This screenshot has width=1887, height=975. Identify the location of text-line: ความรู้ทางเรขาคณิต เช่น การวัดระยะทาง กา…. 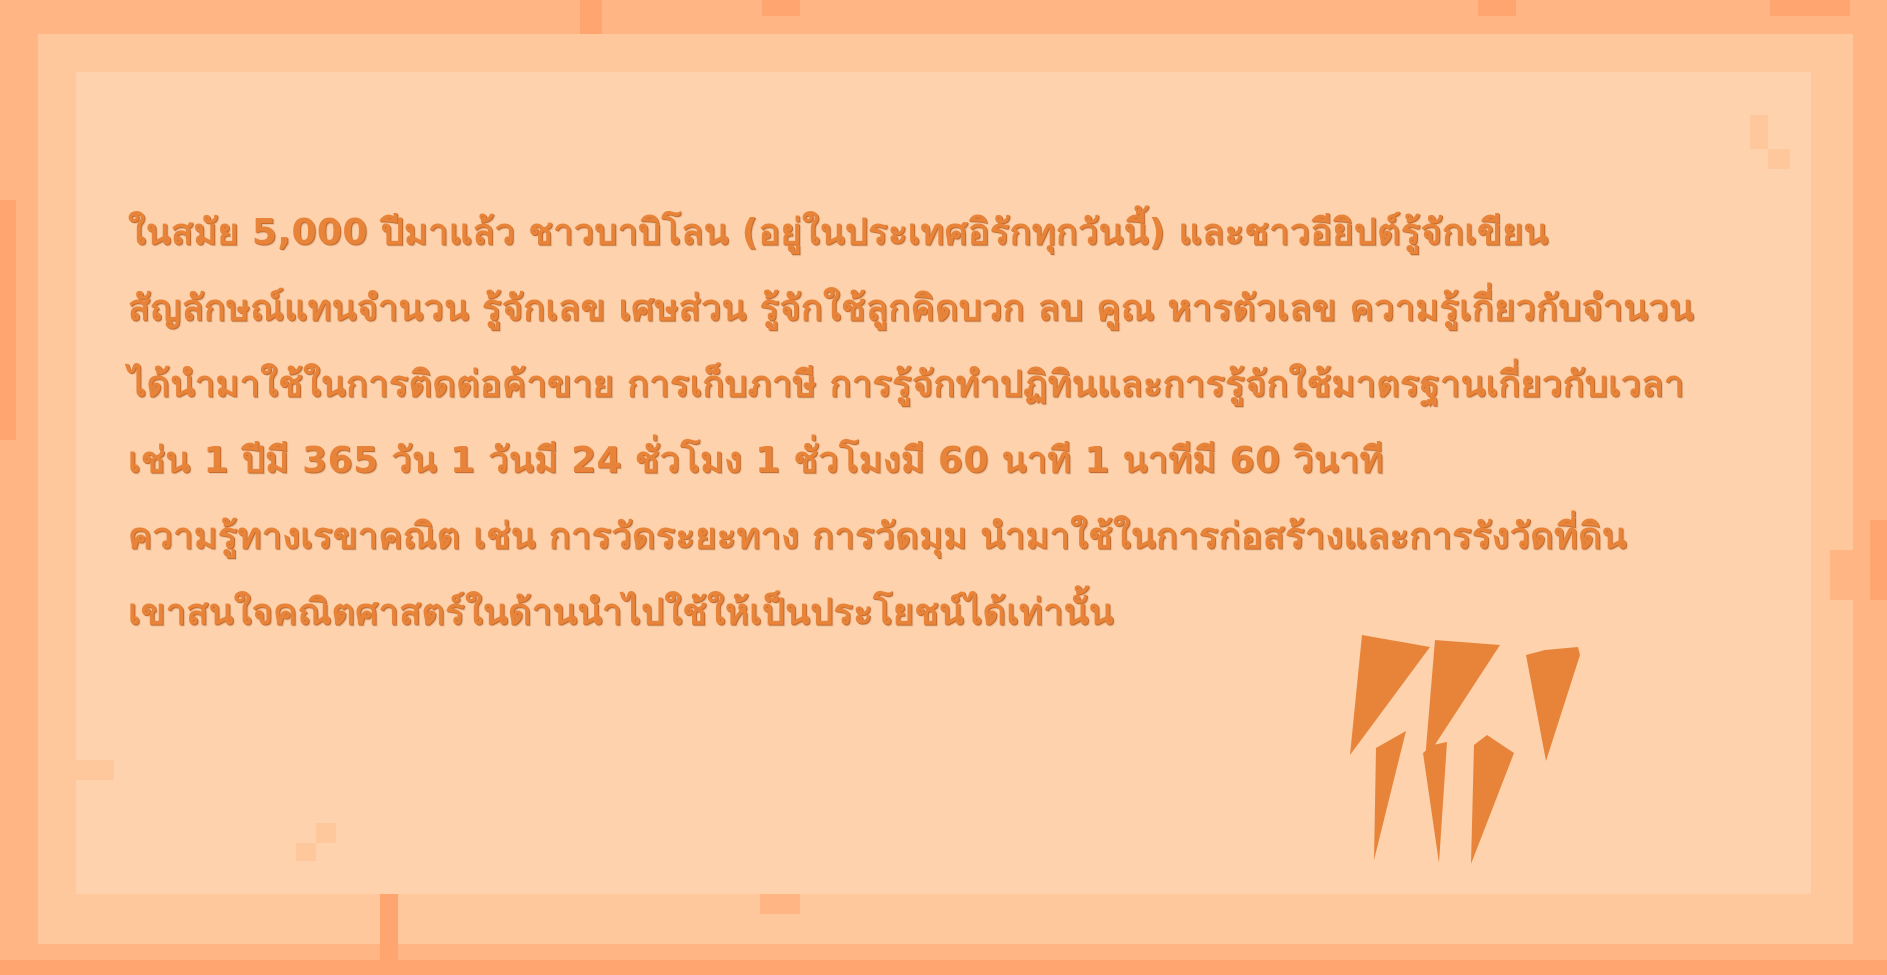
(877, 536).